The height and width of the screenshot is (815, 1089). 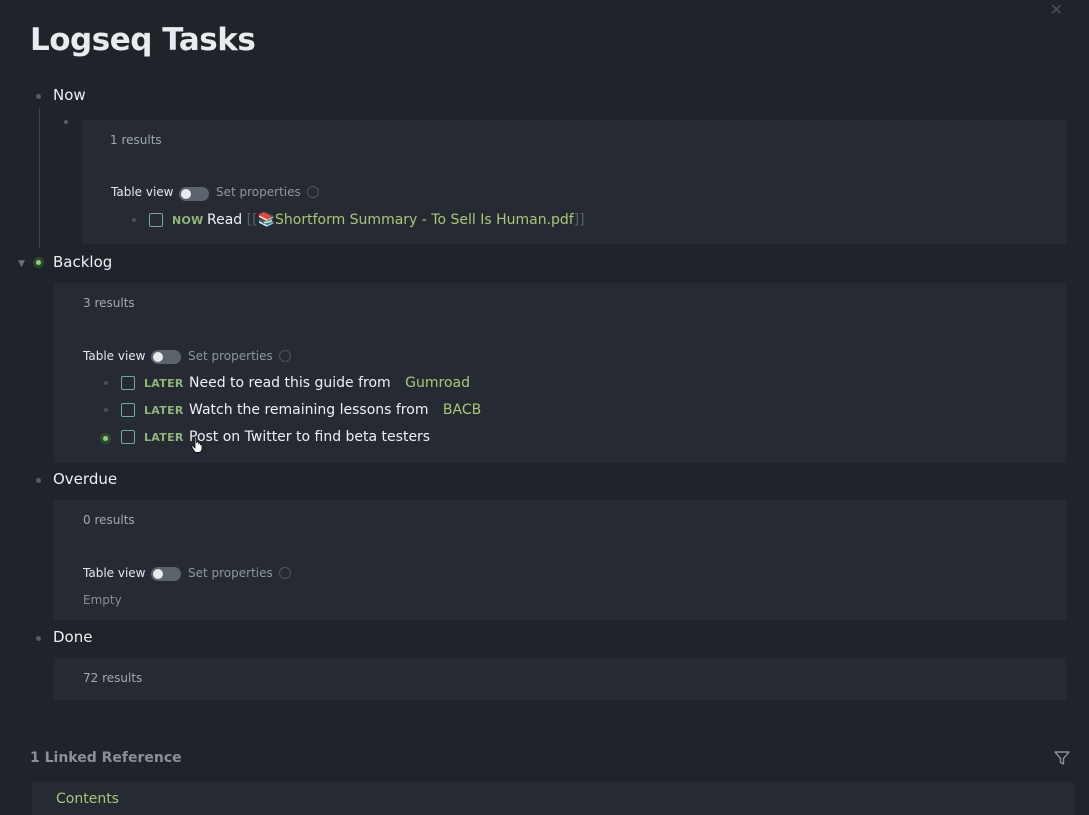 I want to click on results-count: 0 results, so click(x=109, y=520).